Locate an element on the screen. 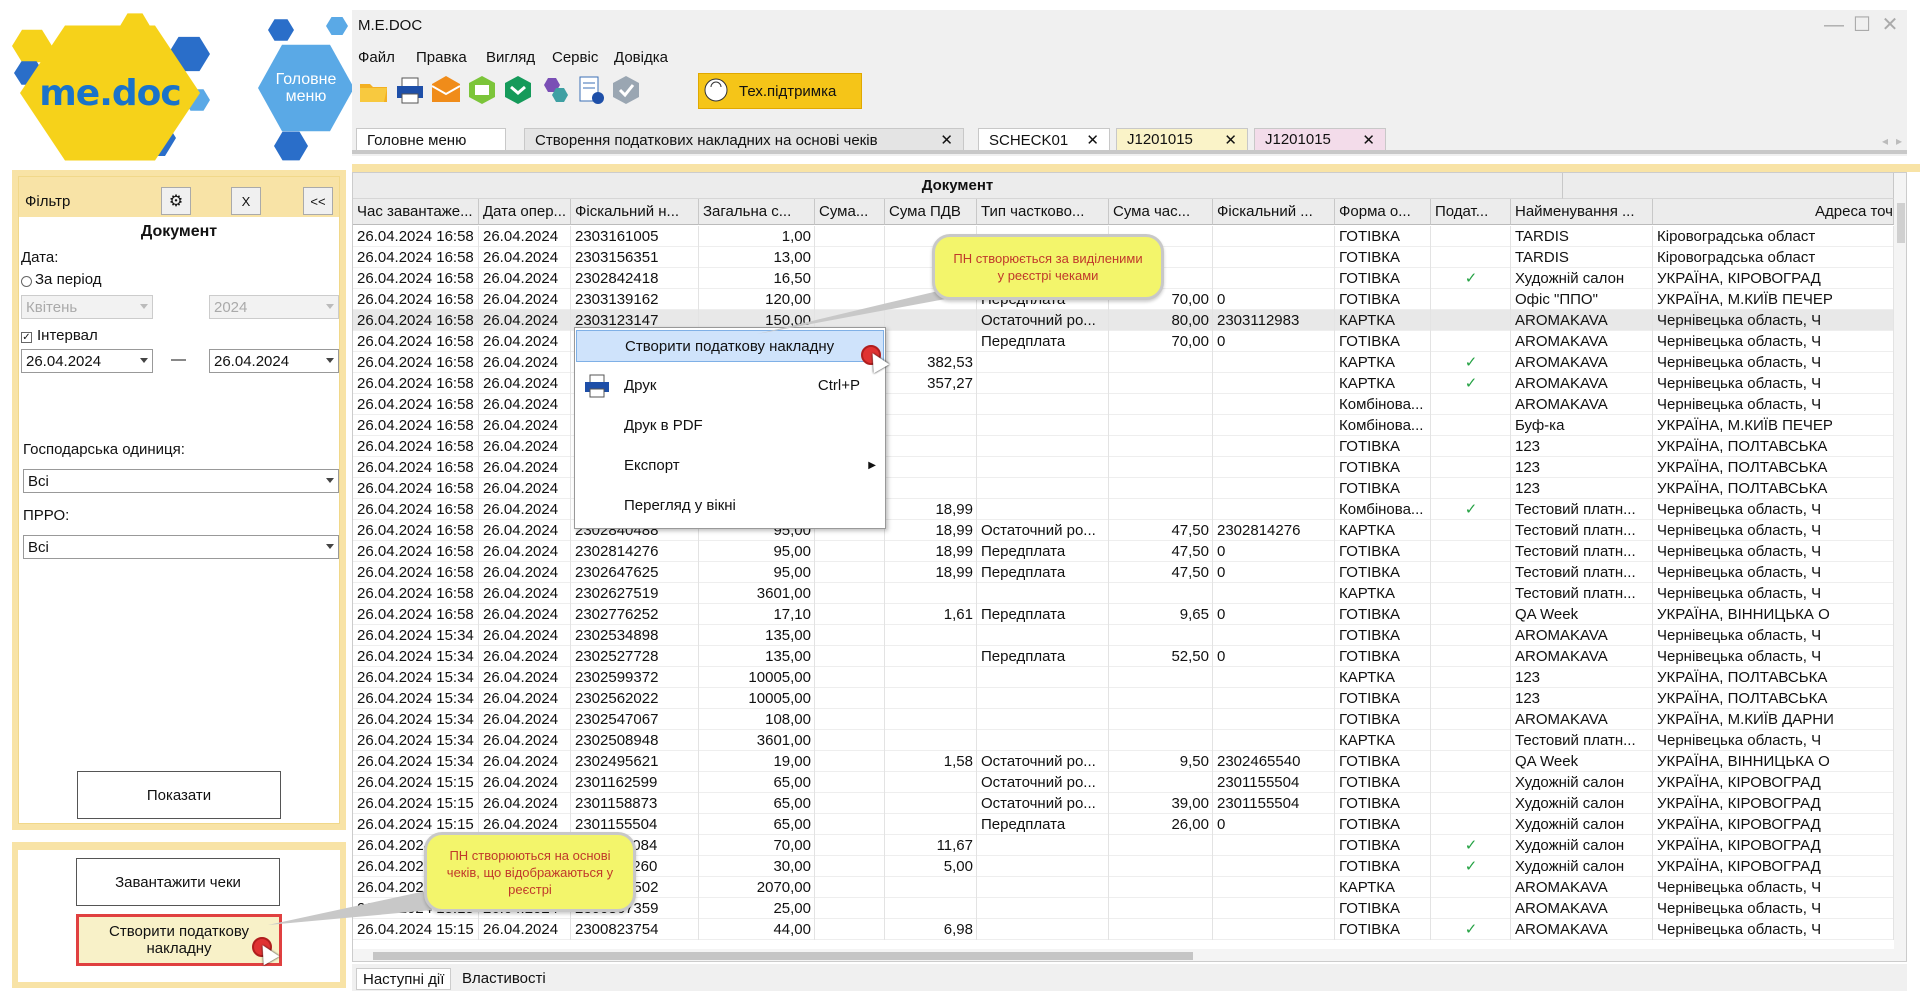 The width and height of the screenshot is (1920, 991). home-menu-button: Головне меню is located at coordinates (305, 88).